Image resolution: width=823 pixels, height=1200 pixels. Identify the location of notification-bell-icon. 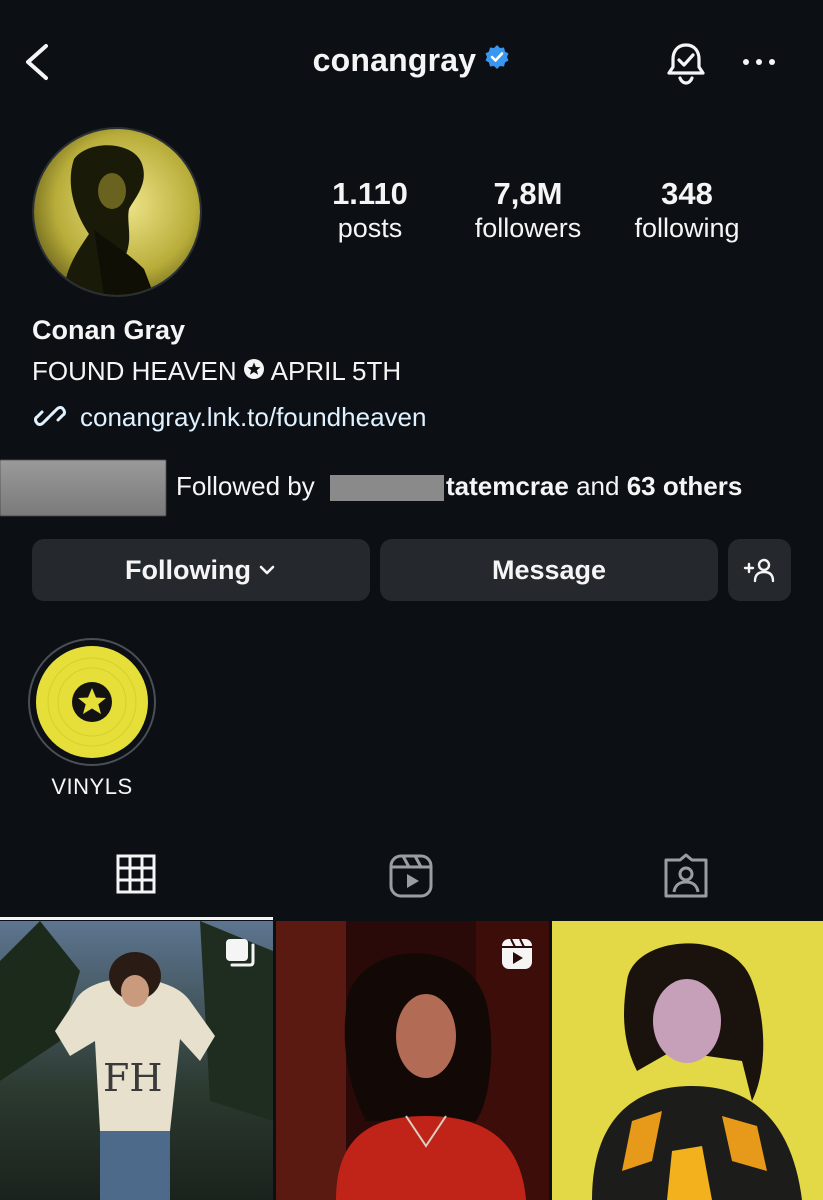
(686, 64).